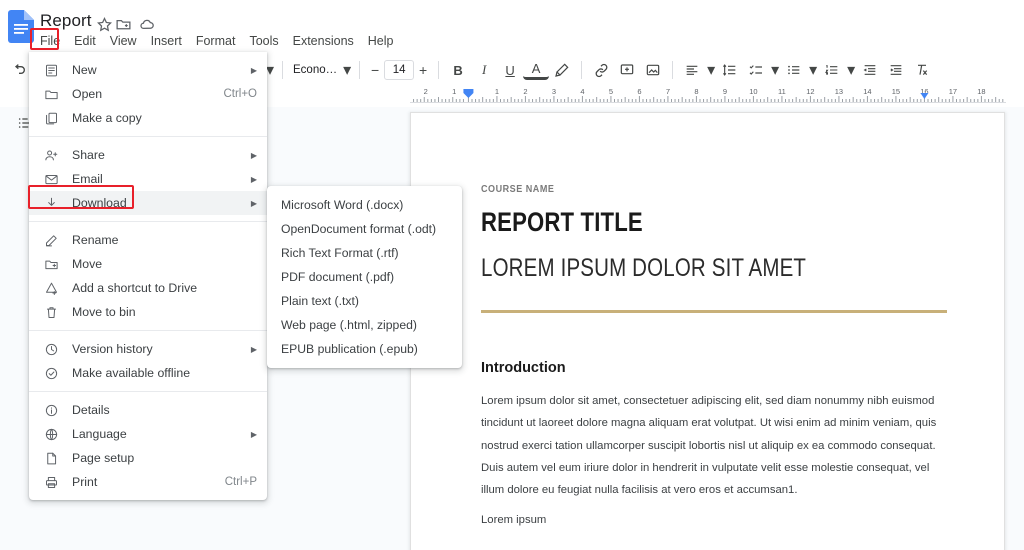 This screenshot has height=550, width=1024. Describe the element at coordinates (692, 70) in the screenshot. I see `align-left-icon` at that location.